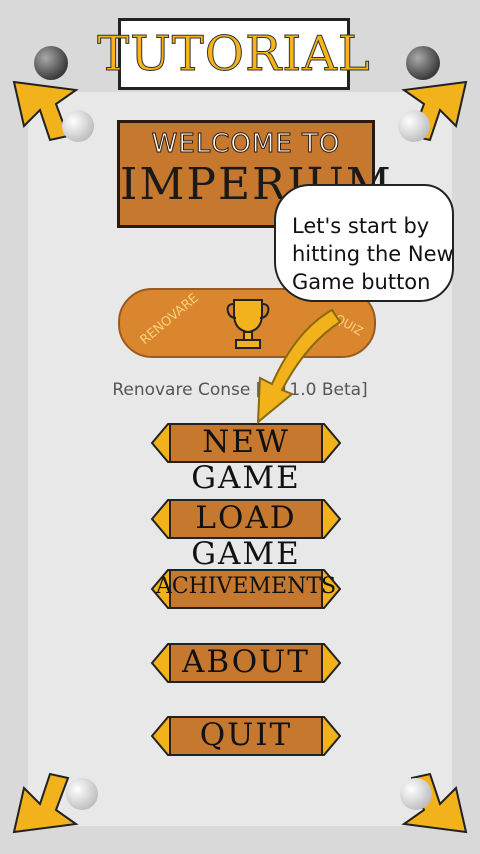  I want to click on menu-label: QUIT, so click(246, 735).